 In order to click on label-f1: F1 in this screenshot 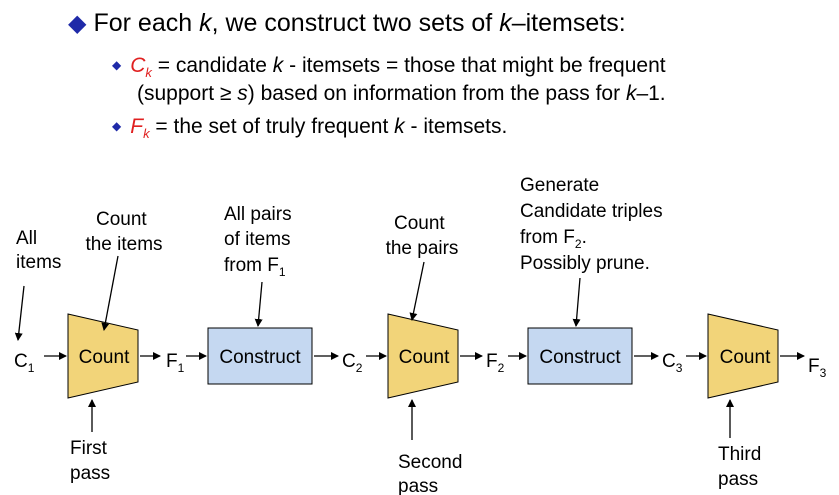, I will do `click(175, 363)`.